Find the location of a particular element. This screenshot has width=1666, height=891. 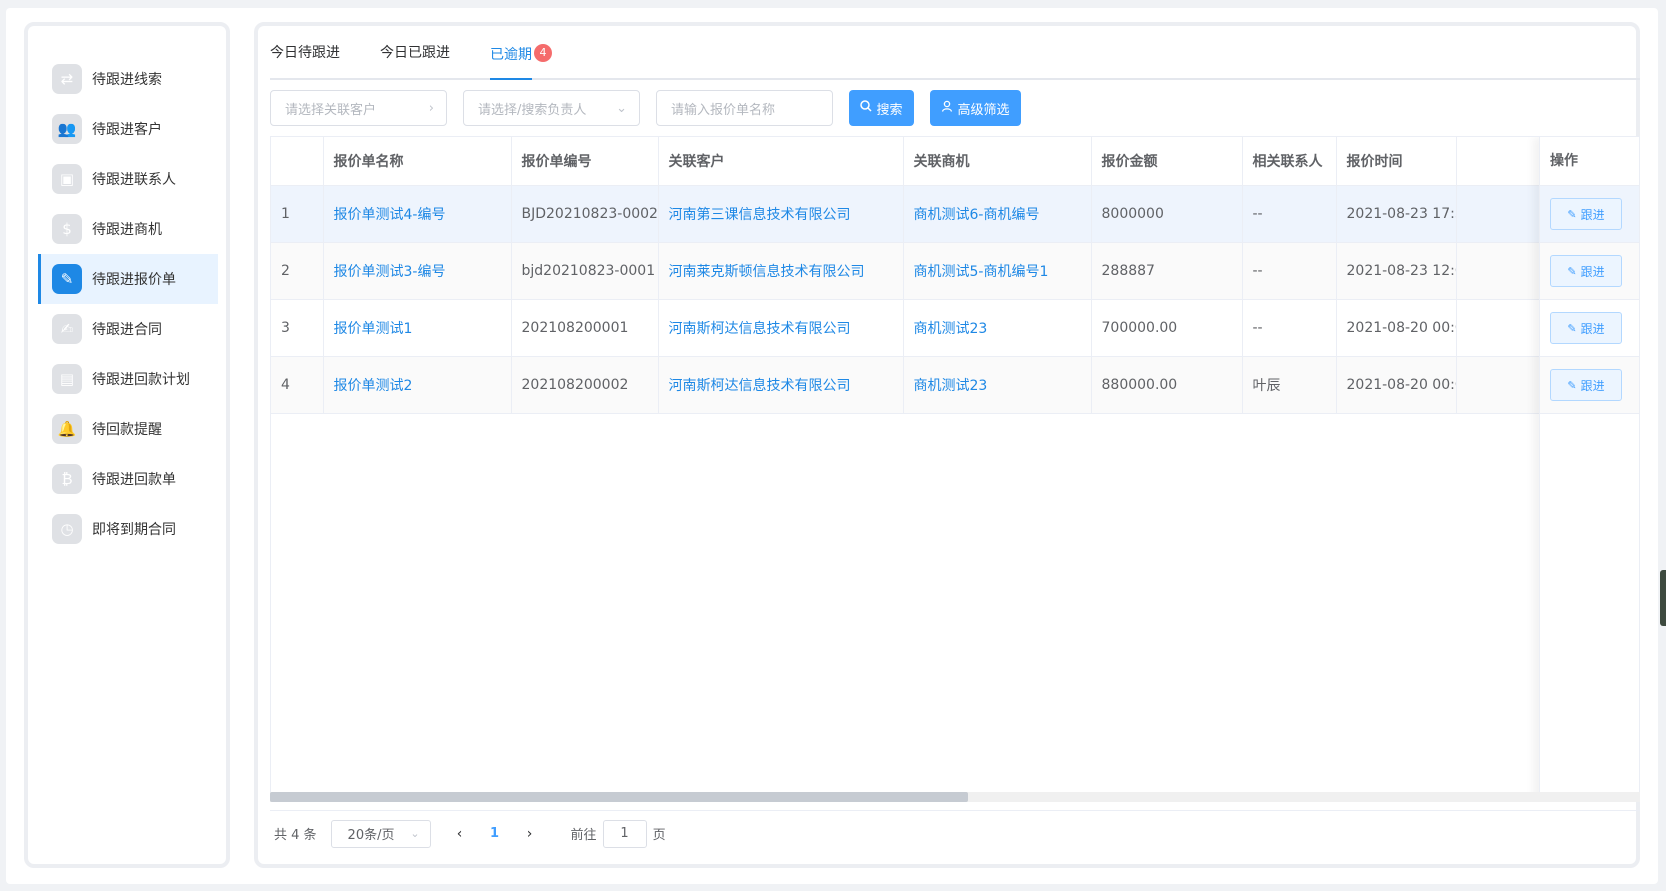

sidebar-item-label: 待跟进合同 is located at coordinates (127, 330).